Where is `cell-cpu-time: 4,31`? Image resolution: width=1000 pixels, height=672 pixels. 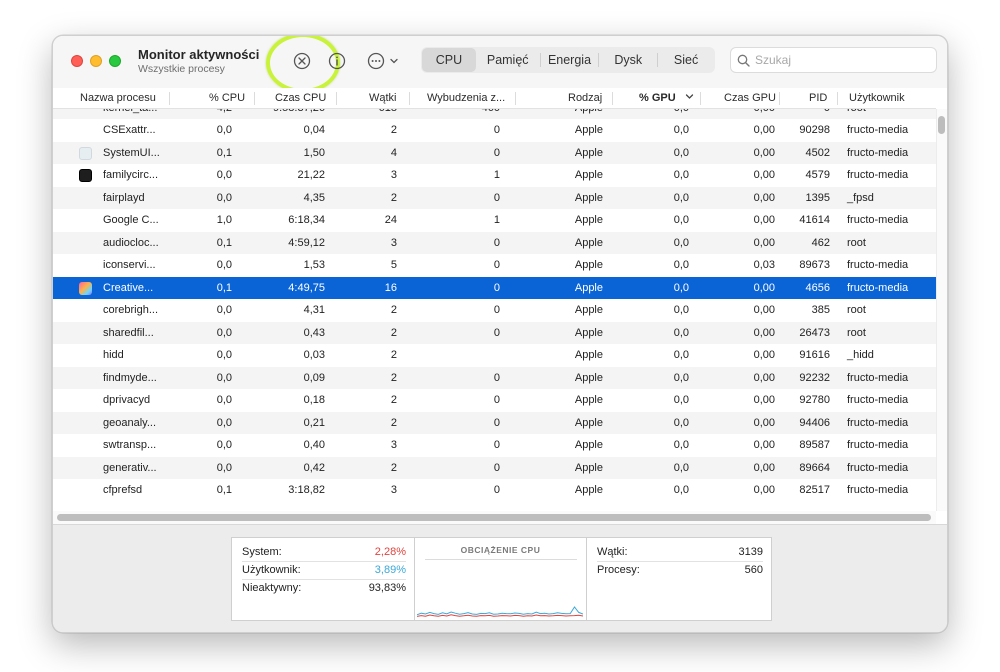 cell-cpu-time: 4,31 is located at coordinates (314, 310).